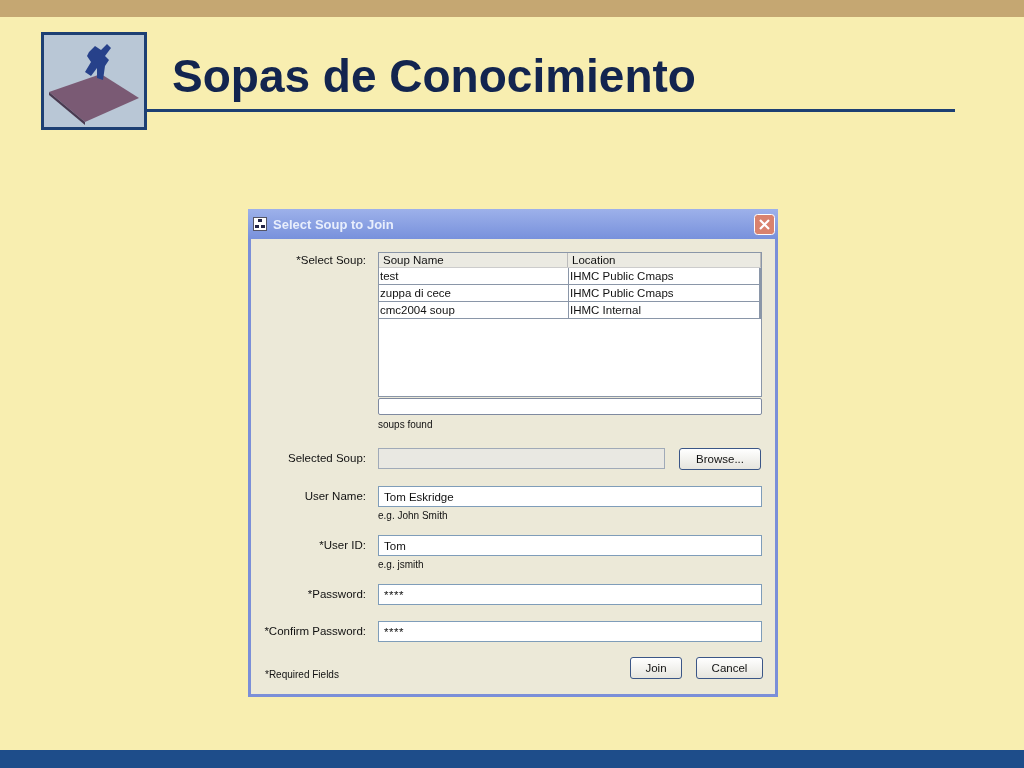 The width and height of the screenshot is (1024, 768). I want to click on column-header: Soup Name, so click(473, 260).